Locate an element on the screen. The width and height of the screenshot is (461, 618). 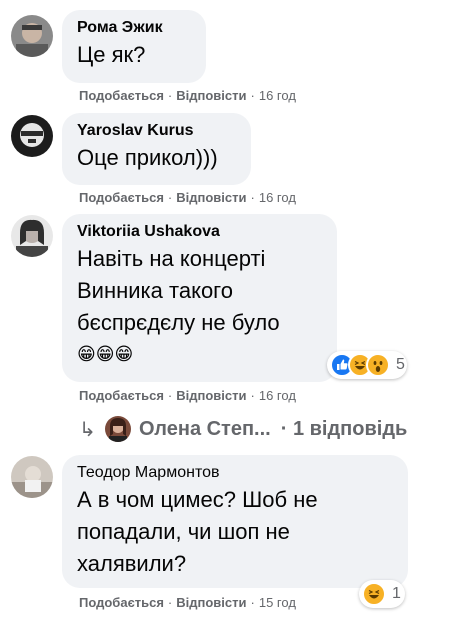
text-line: Навіть на концерті is located at coordinates (171, 258).